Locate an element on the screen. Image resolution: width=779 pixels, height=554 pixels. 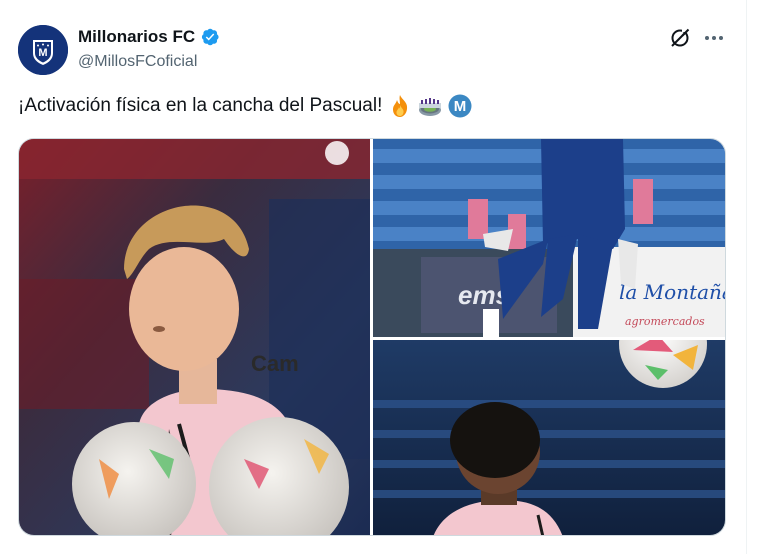
stadium-emoji-icon is located at coordinates (430, 106).